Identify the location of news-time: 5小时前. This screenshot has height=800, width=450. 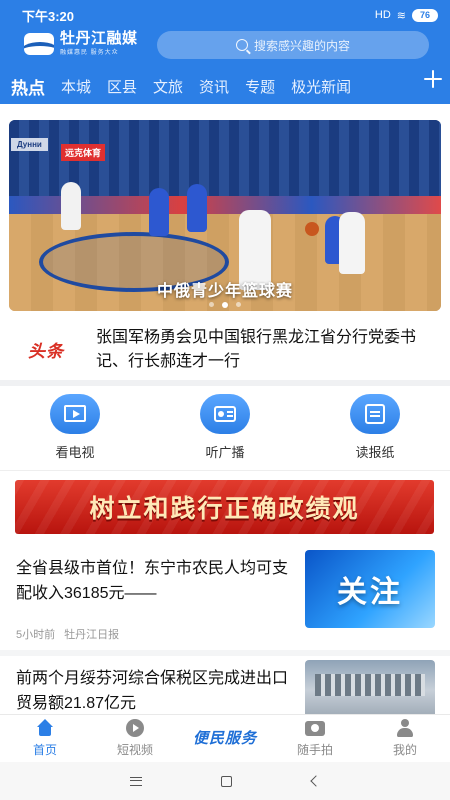
(36, 635).